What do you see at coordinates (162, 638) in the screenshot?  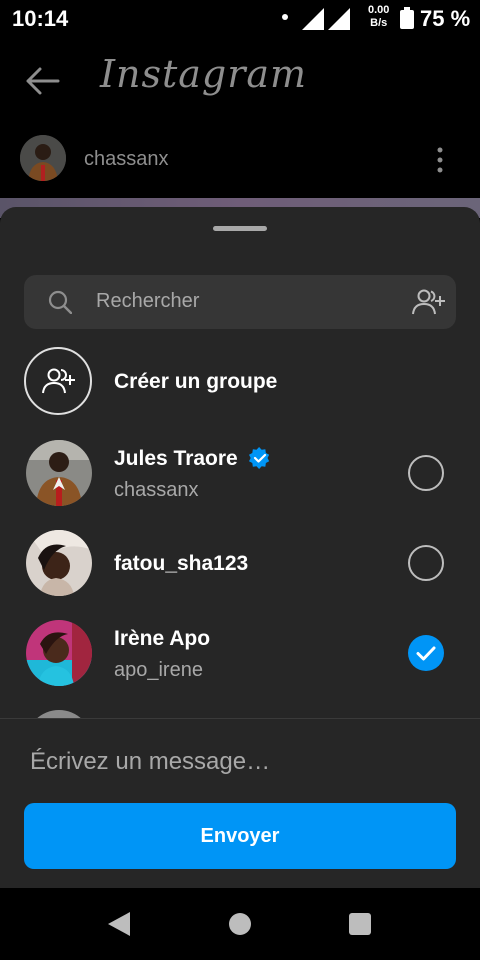 I see `contact-name: Irène Apo` at bounding box center [162, 638].